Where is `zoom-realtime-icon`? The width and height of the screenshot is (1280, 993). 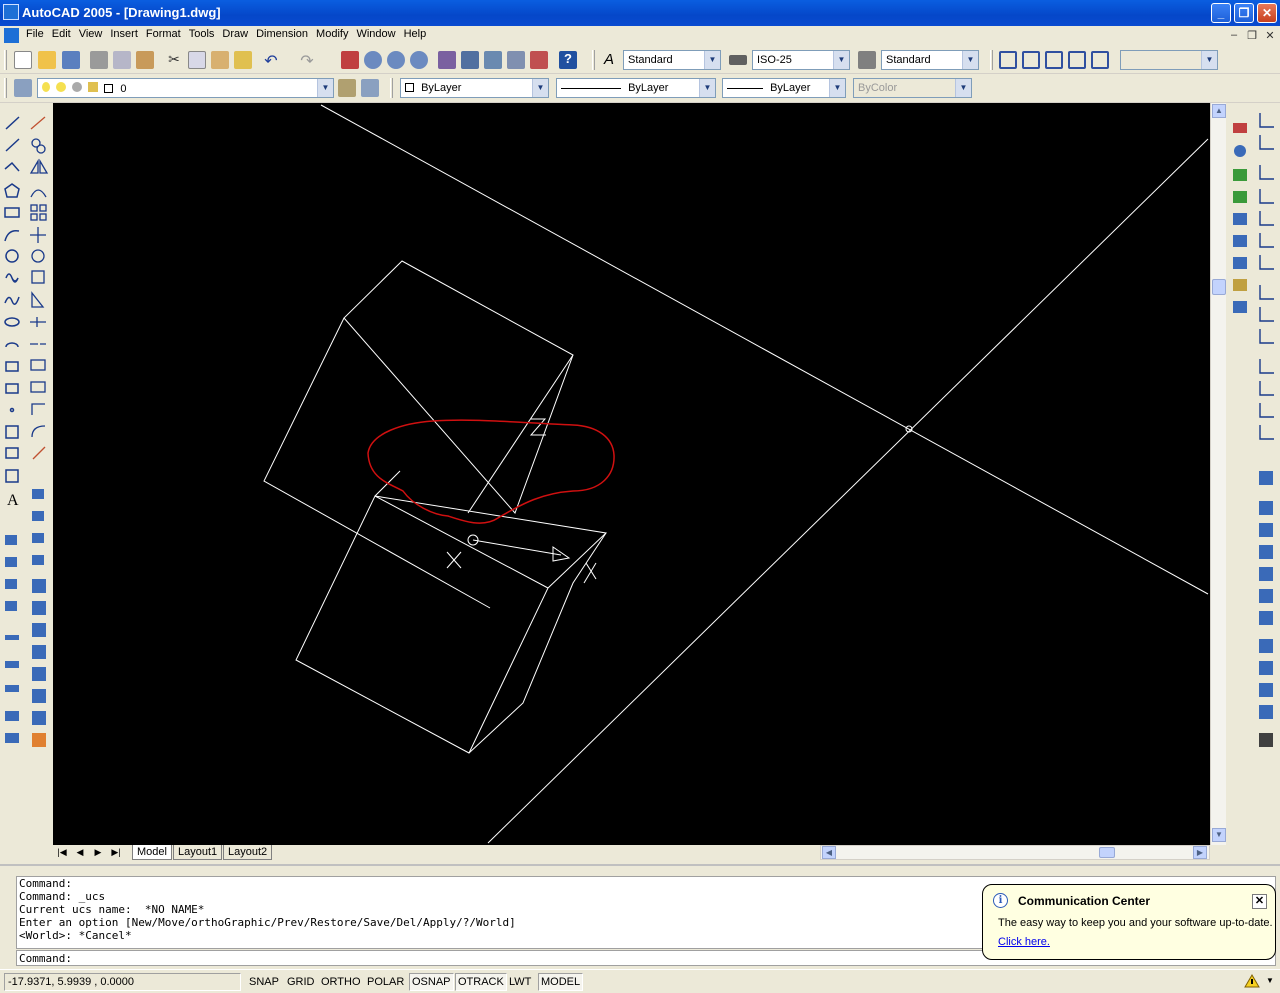 zoom-realtime-icon is located at coordinates (373, 60).